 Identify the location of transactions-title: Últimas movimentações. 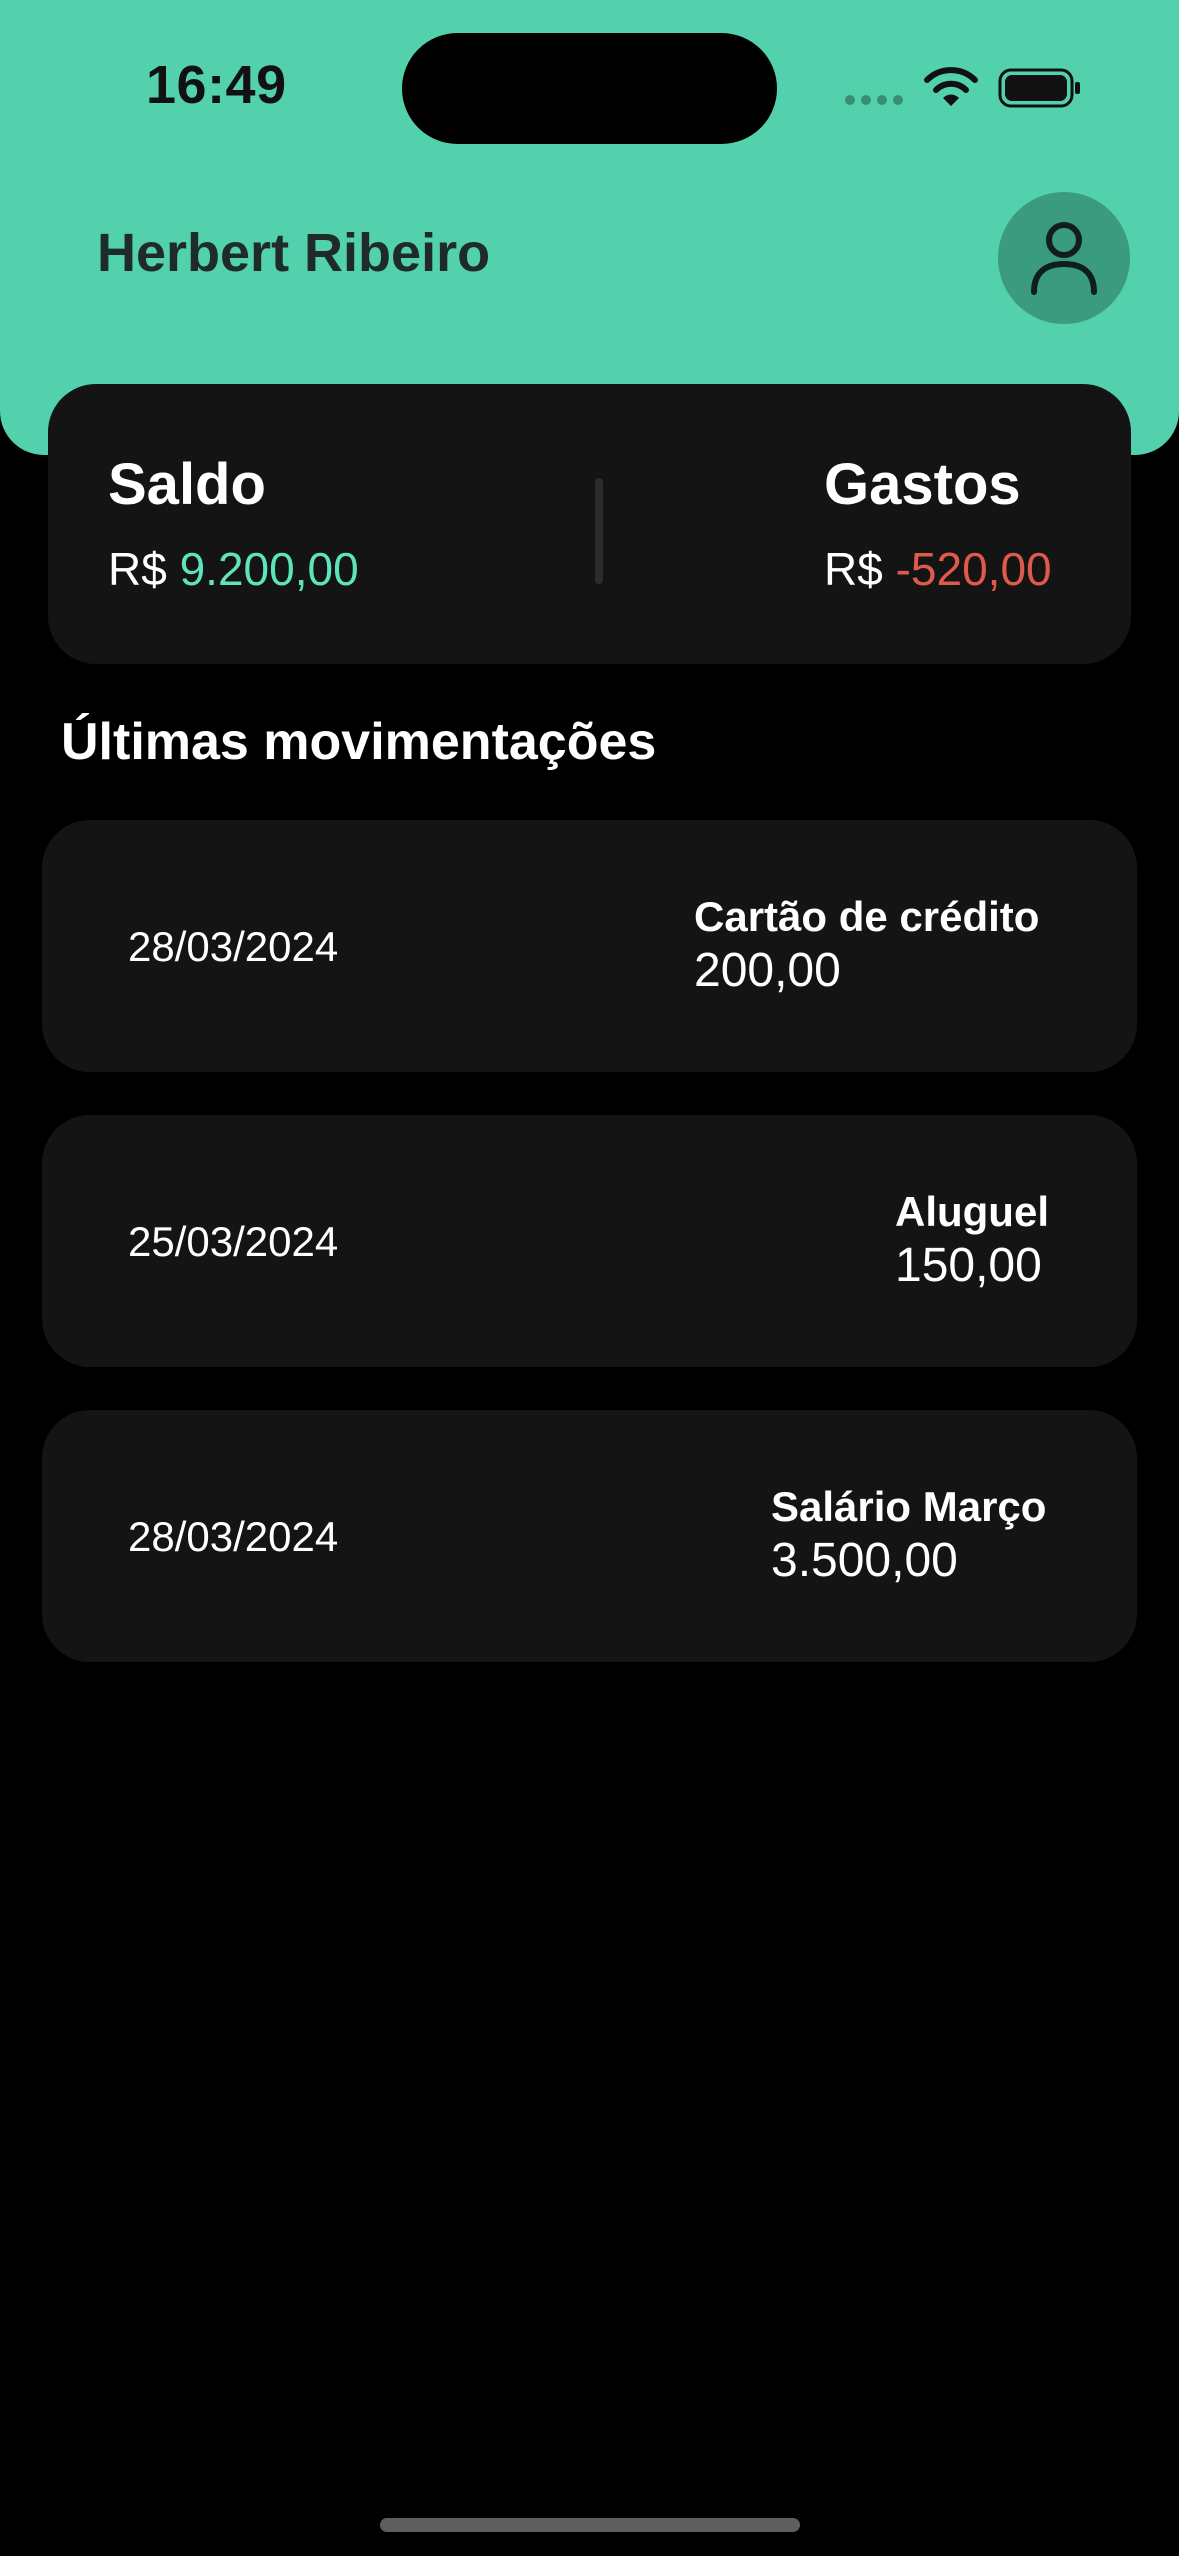
(359, 742).